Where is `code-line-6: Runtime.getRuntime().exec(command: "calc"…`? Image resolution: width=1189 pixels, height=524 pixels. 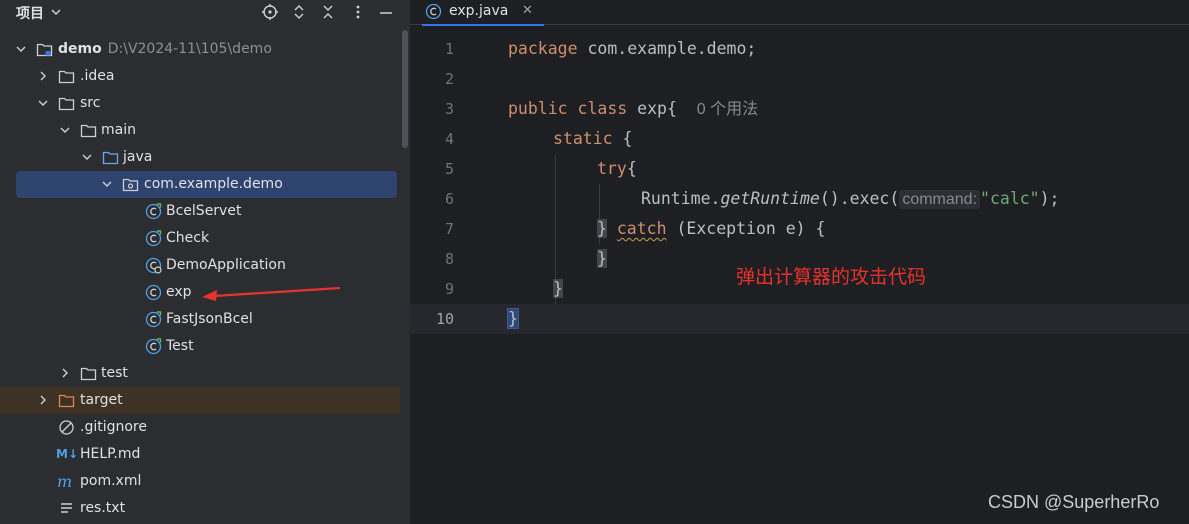 code-line-6: Runtime.getRuntime().exec(command: "calc"… is located at coordinates (850, 199).